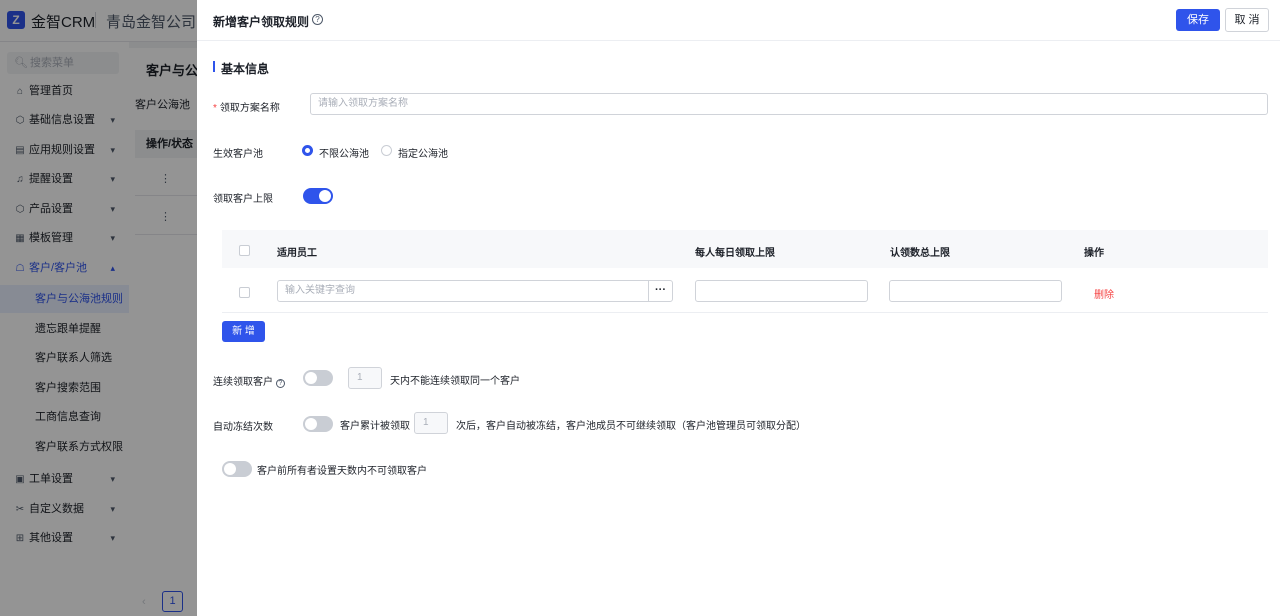 The image size is (1280, 616). What do you see at coordinates (660, 291) in the screenshot?
I see `more-icon: ···` at bounding box center [660, 291].